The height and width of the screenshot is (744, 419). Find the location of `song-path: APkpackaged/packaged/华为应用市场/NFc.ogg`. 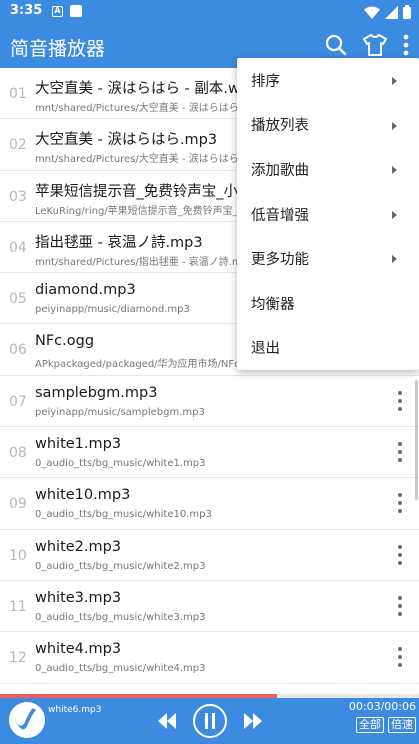

song-path: APkpackaged/packaged/华为应用市场/NFc.ogg is located at coordinates (148, 365).